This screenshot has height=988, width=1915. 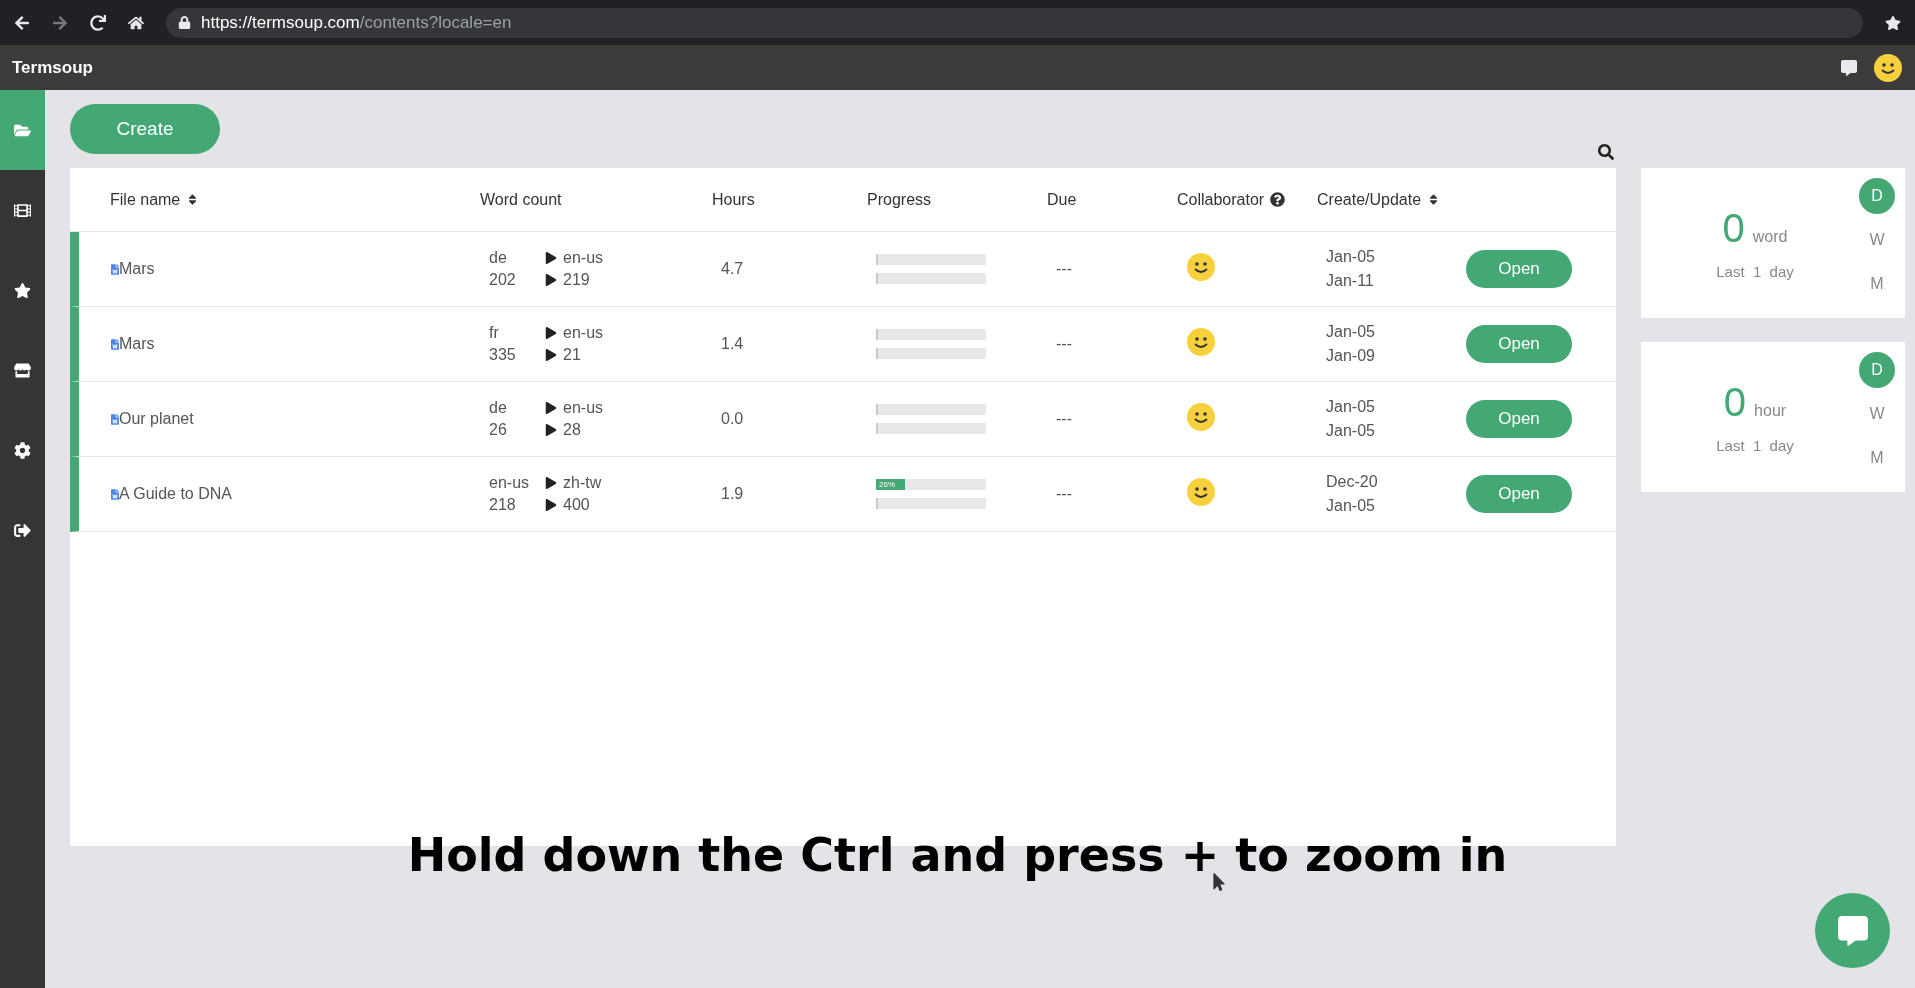 I want to click on stat-unit: word, so click(x=1770, y=237).